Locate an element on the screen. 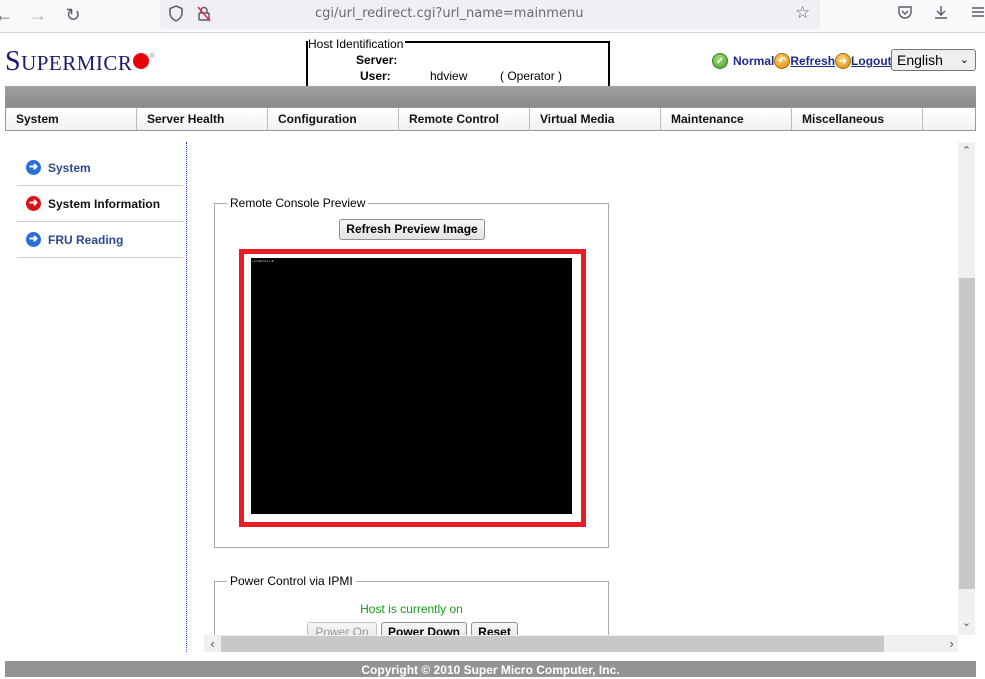  refresh-icon: ↶ is located at coordinates (782, 61).